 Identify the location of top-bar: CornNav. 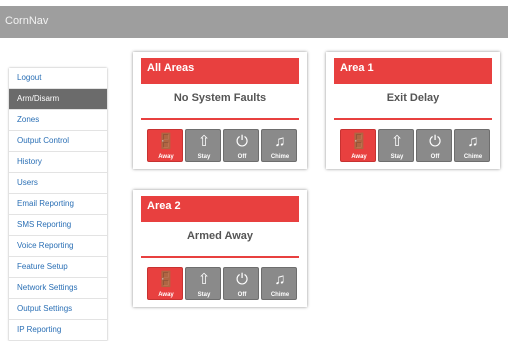
(254, 22).